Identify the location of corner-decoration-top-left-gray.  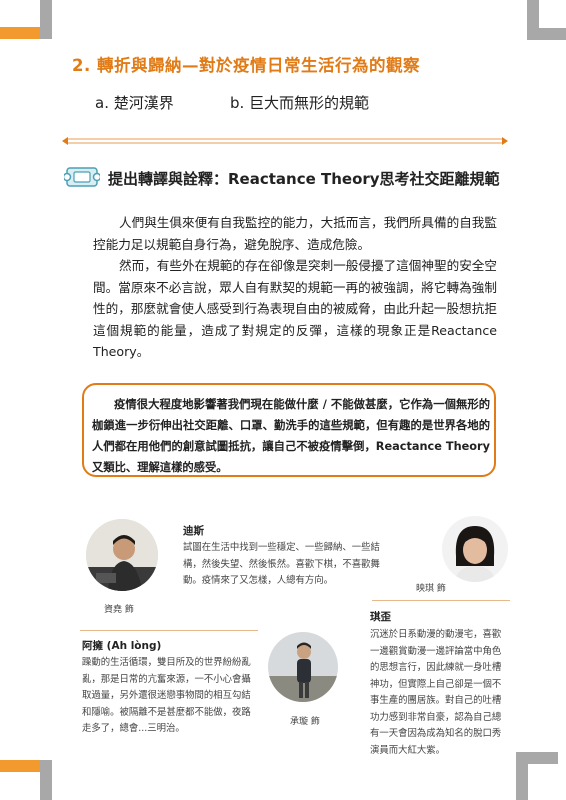
(46, 19).